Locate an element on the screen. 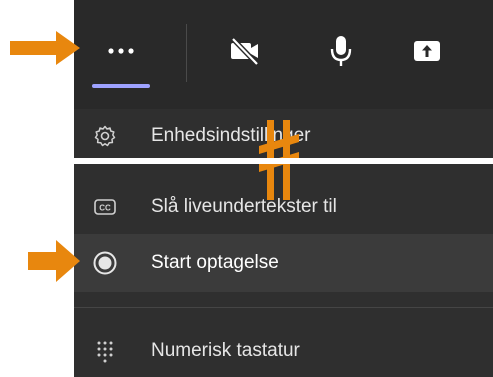  record-icon is located at coordinates (105, 263).